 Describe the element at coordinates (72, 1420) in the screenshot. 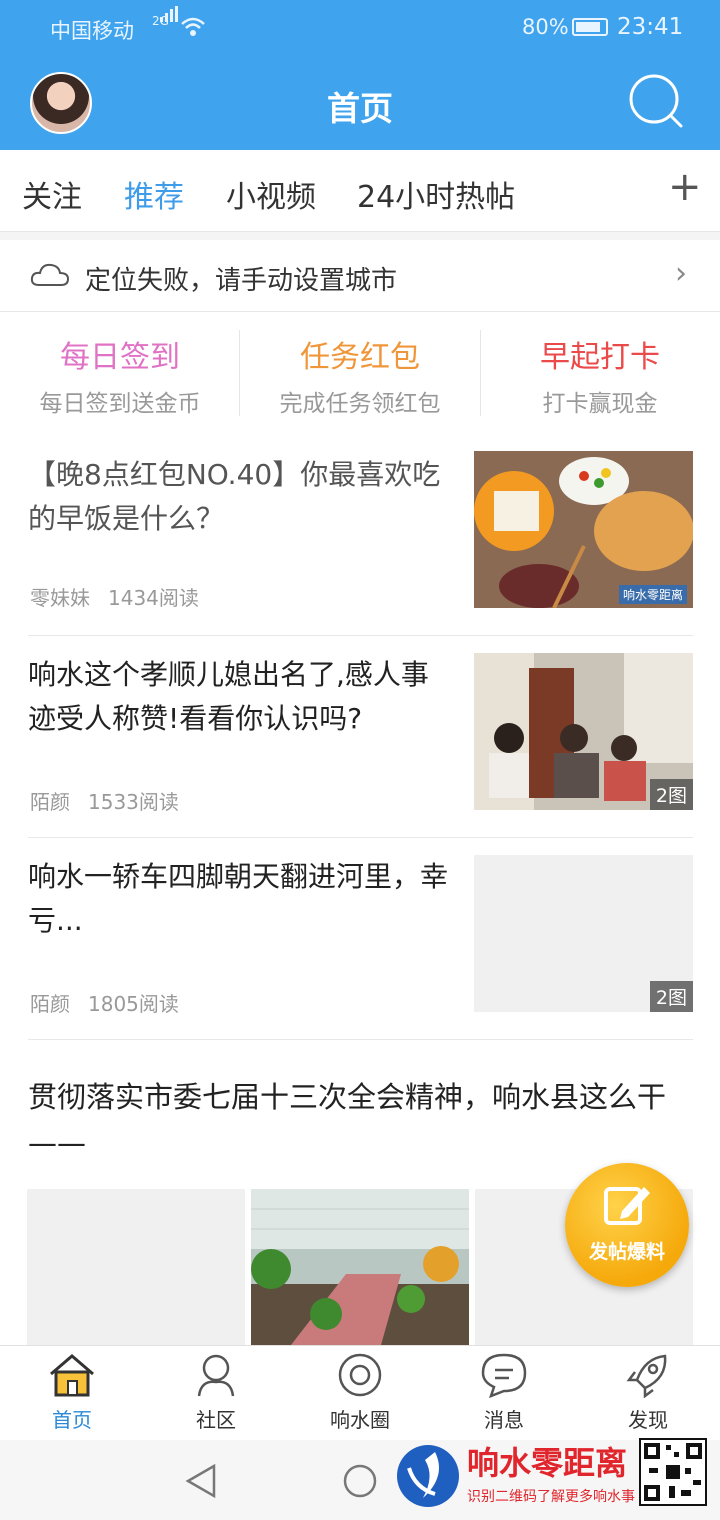

I see `nav-label: 首页` at that location.